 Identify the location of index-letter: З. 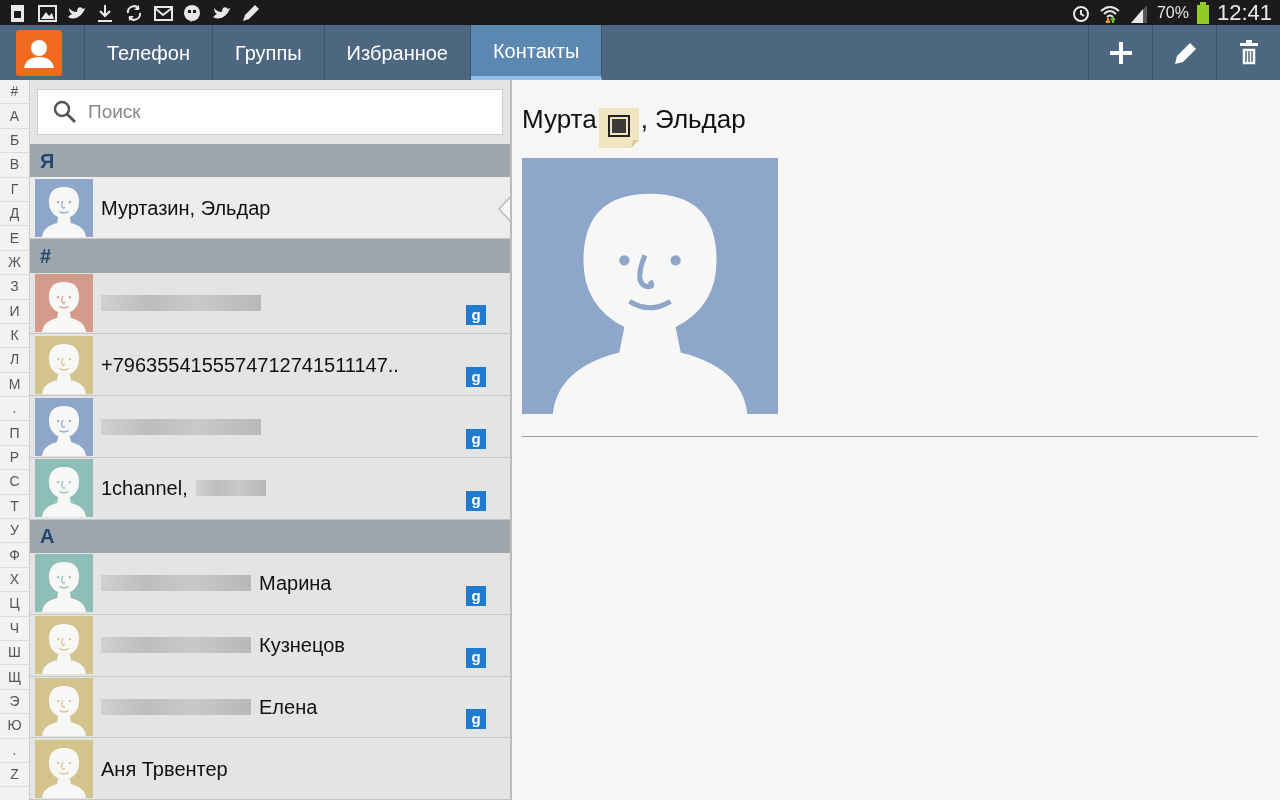
(14, 287).